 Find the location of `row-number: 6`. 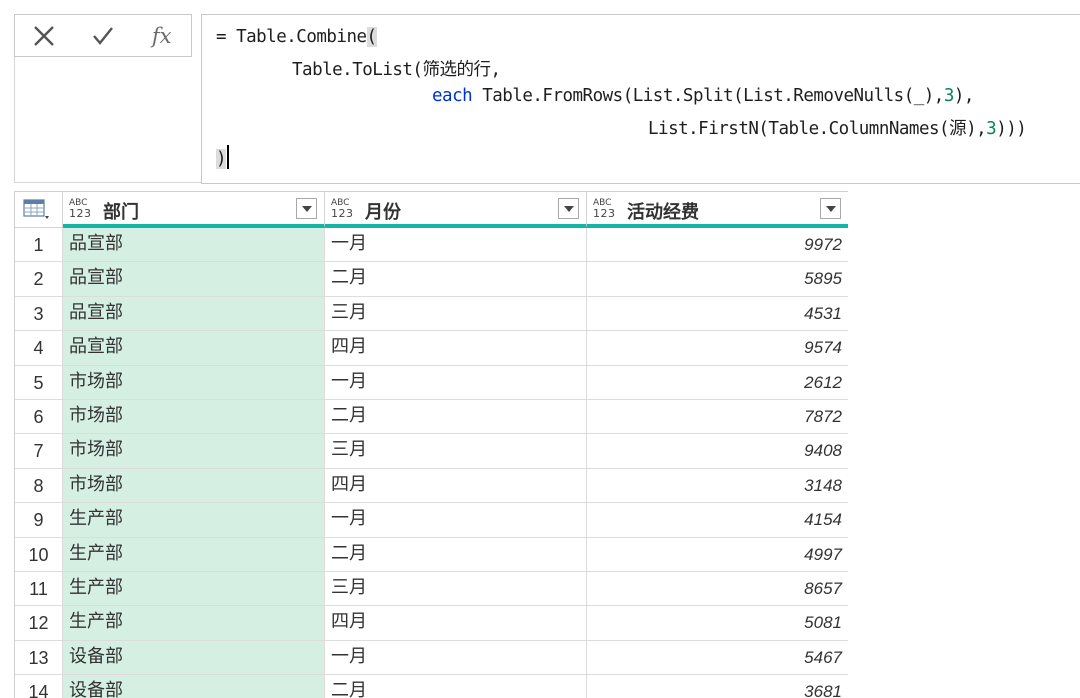

row-number: 6 is located at coordinates (39, 417).